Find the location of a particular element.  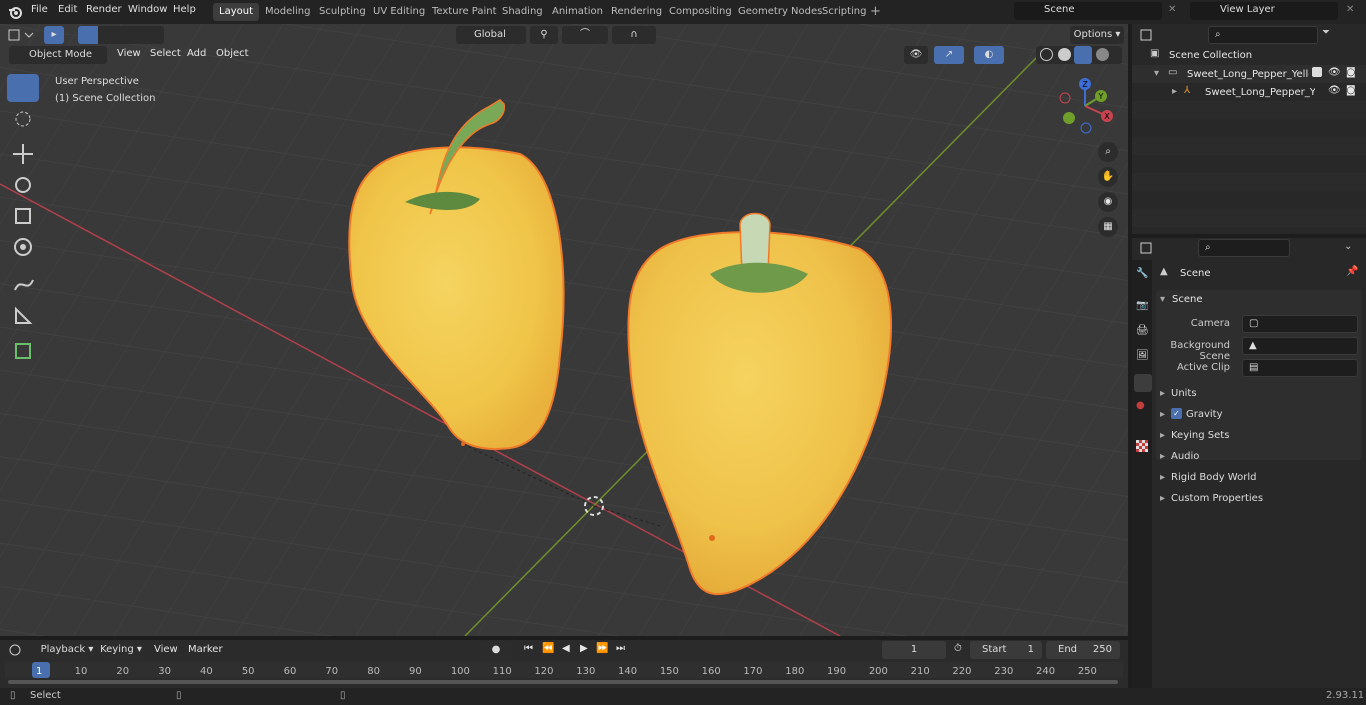

tab-shading: Shading is located at coordinates (522, 12).